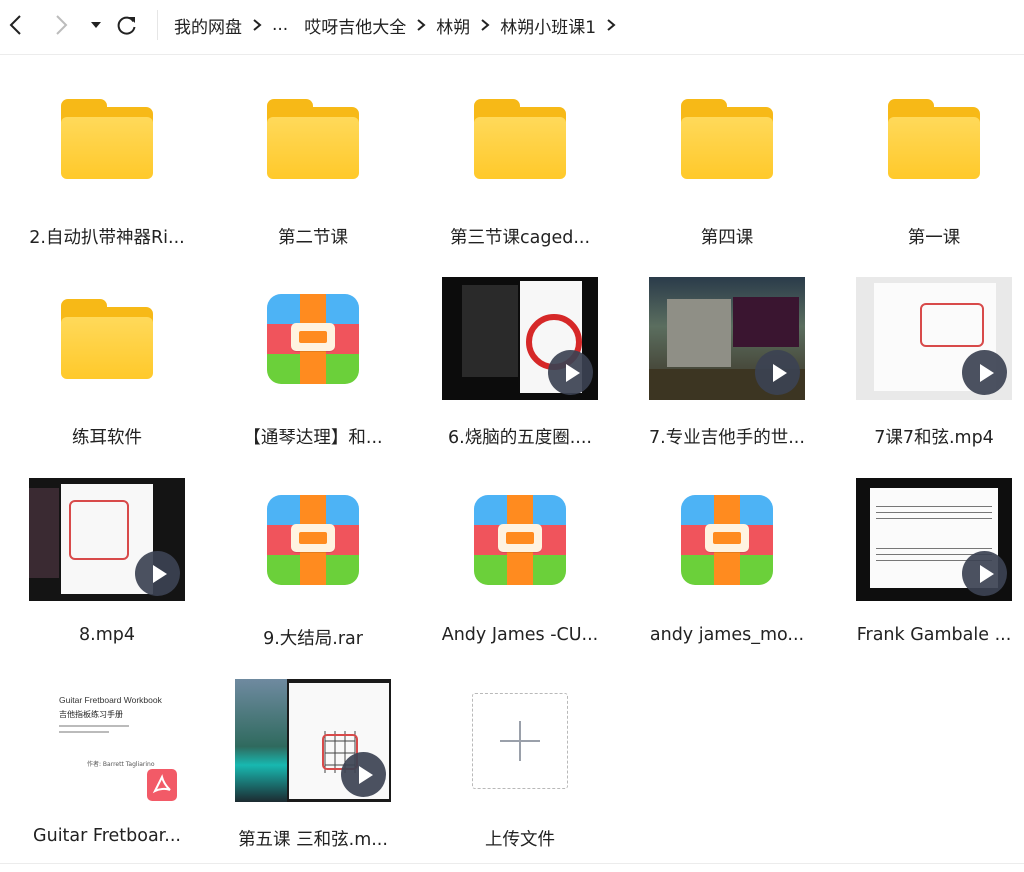 Image resolution: width=1024 pixels, height=872 pixels. Describe the element at coordinates (208, 25) in the screenshot. I see `breadcrumb-my-drive: 我的网盘` at that location.